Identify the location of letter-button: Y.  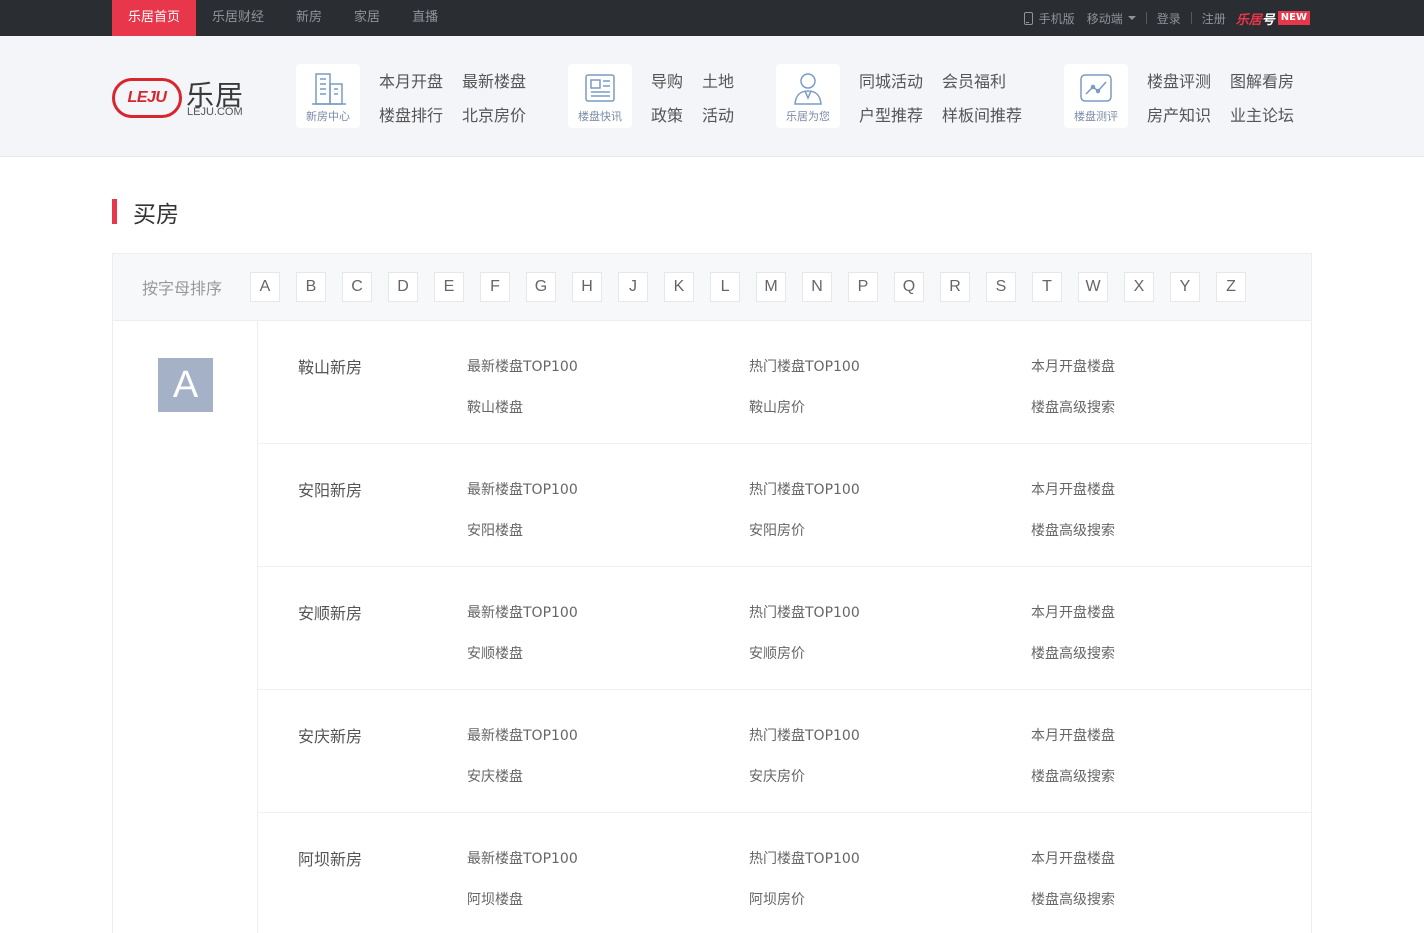
(1185, 287).